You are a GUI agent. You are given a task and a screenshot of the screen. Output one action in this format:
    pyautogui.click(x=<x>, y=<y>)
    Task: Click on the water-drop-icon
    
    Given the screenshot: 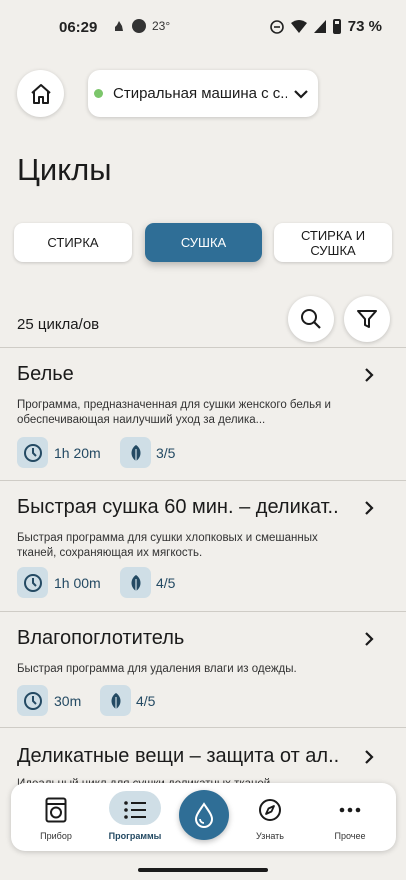 What is the action you would take?
    pyautogui.click(x=204, y=815)
    